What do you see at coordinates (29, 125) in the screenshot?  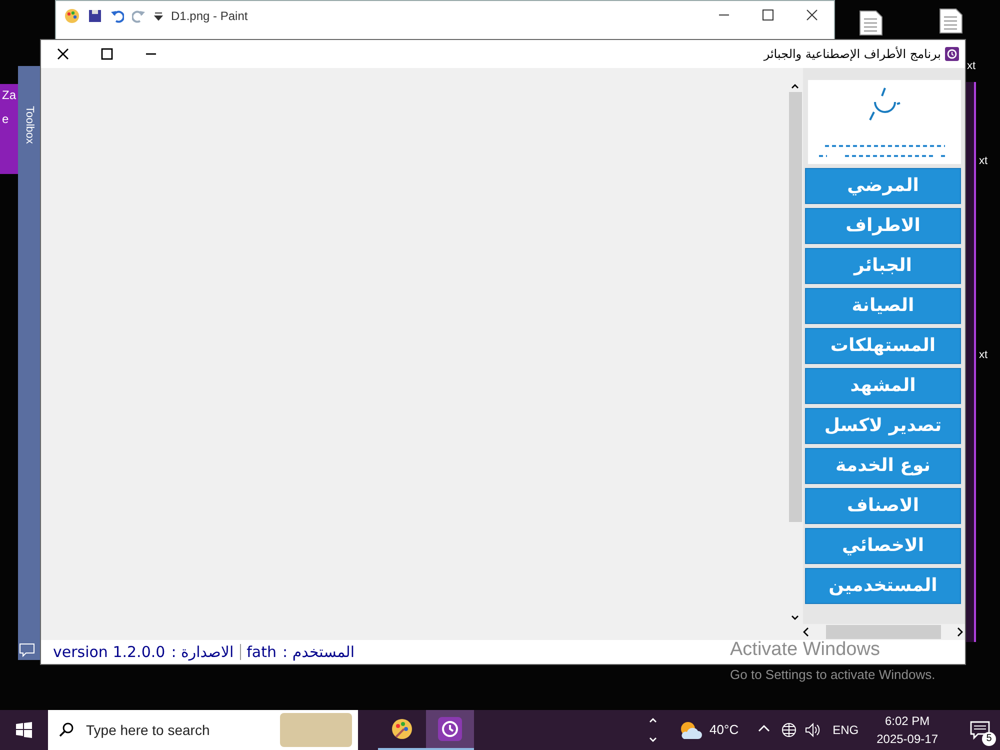 I see `toolbox-label: Toolbox` at bounding box center [29, 125].